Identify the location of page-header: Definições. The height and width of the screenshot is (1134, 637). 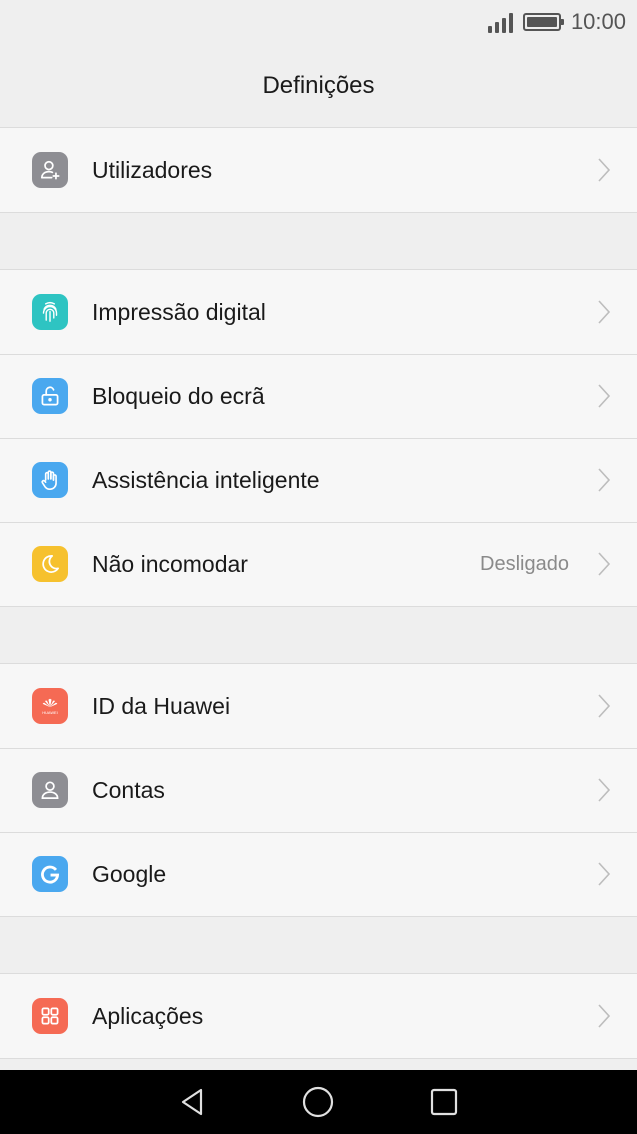
(318, 86).